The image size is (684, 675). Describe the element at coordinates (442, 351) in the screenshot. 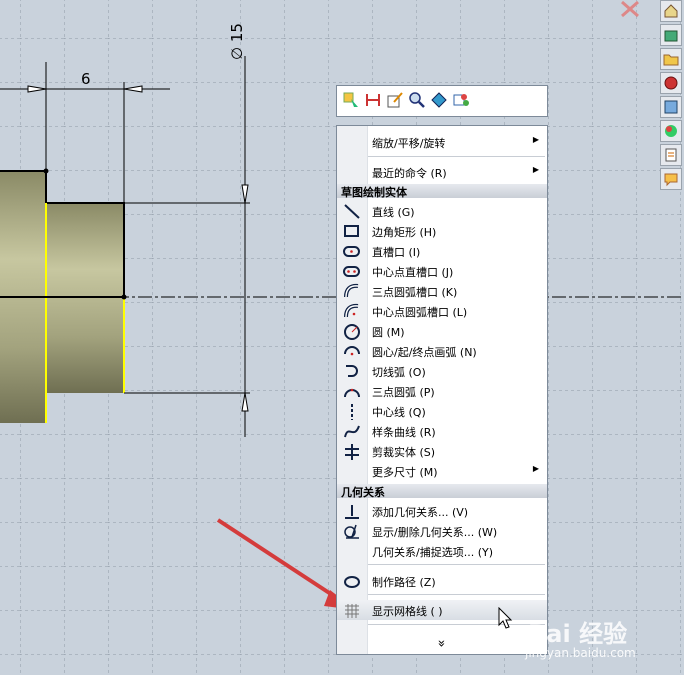

I see `menu-item-center-arc: 圆心/起/终点画弧 (N)` at that location.